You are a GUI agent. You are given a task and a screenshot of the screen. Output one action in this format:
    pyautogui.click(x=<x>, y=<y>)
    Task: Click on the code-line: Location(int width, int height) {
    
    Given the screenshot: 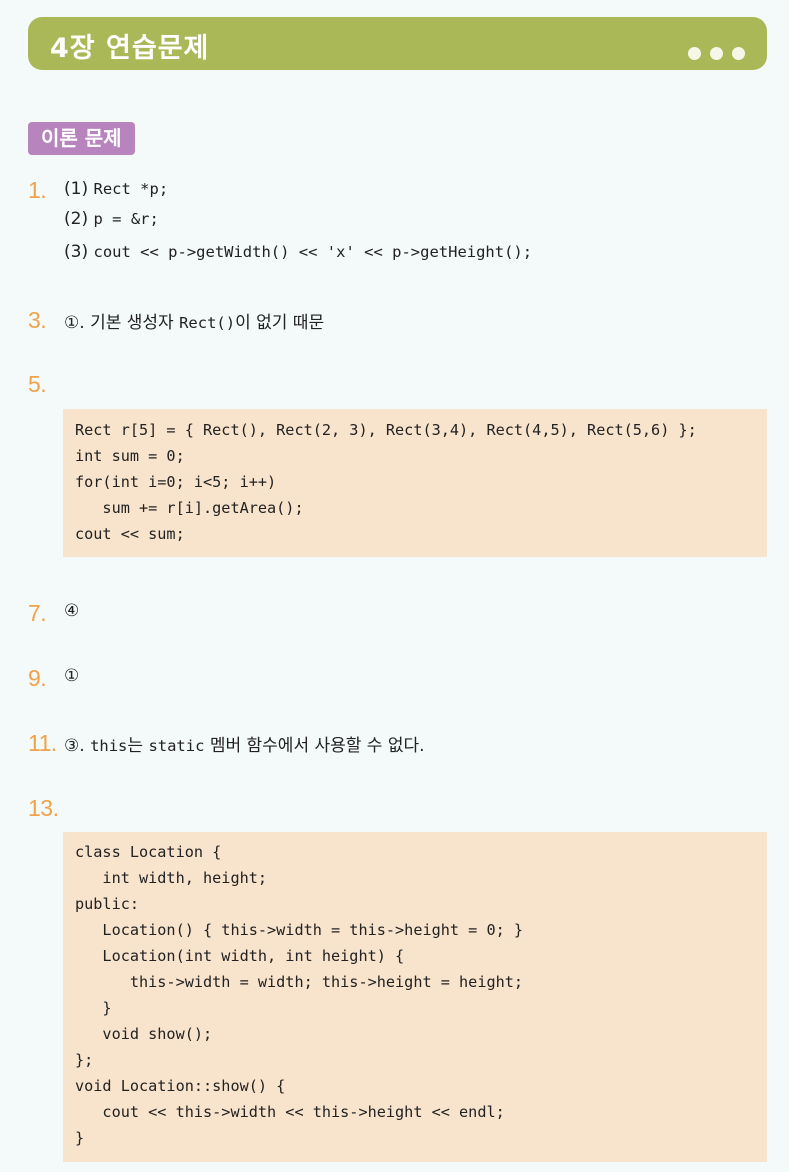 What is the action you would take?
    pyautogui.click(x=240, y=956)
    